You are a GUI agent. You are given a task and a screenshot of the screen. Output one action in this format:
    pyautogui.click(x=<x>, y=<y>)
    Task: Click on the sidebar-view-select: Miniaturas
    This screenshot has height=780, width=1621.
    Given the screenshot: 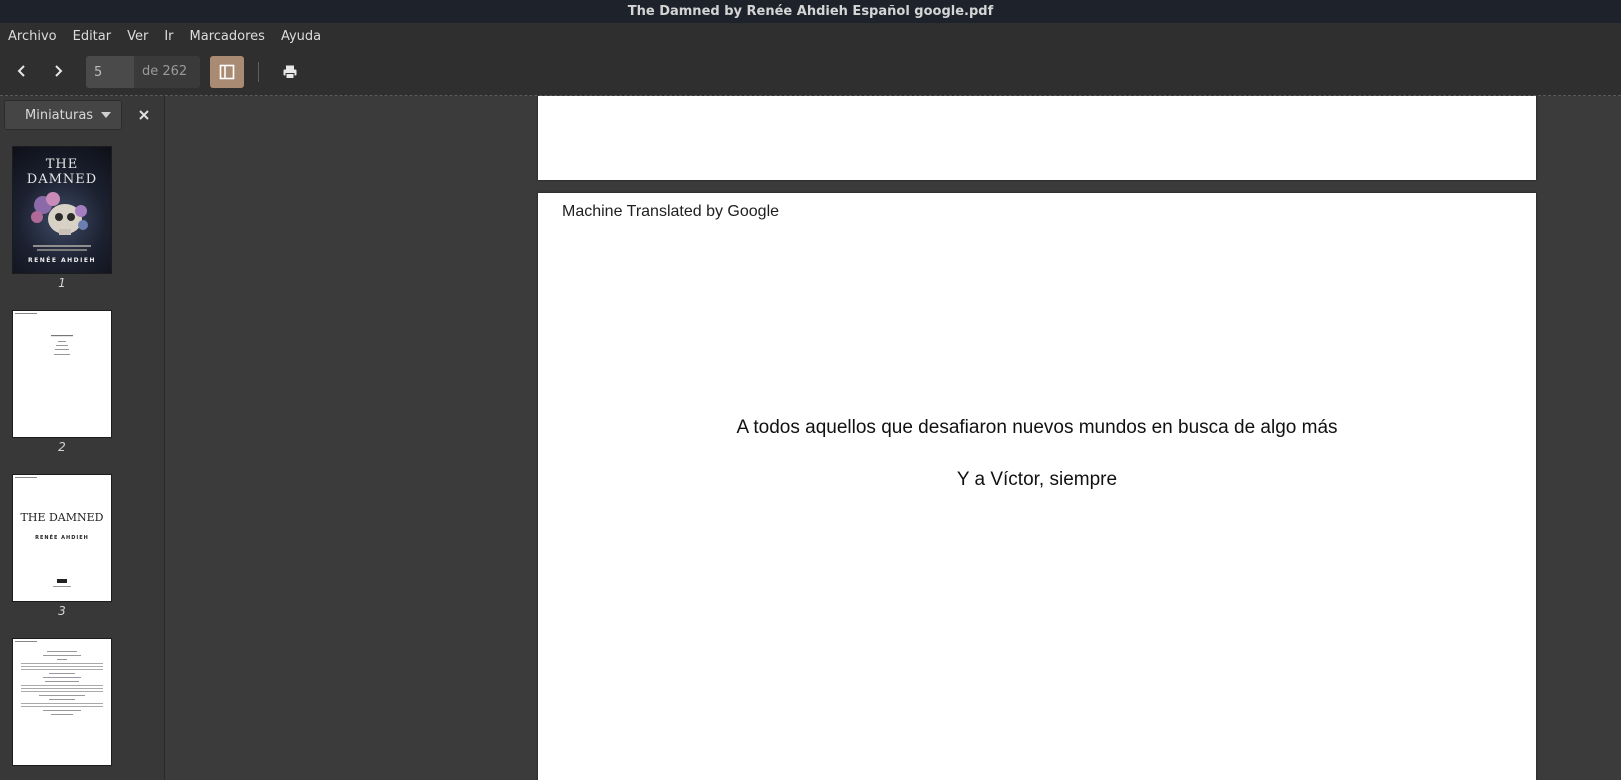 What is the action you would take?
    pyautogui.click(x=63, y=115)
    